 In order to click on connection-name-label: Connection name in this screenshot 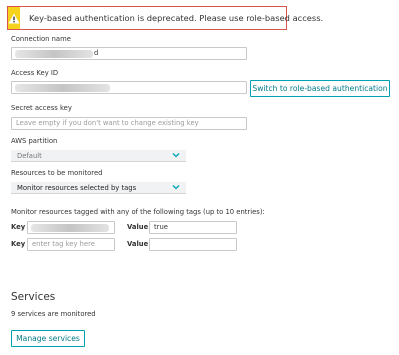, I will do `click(41, 39)`.